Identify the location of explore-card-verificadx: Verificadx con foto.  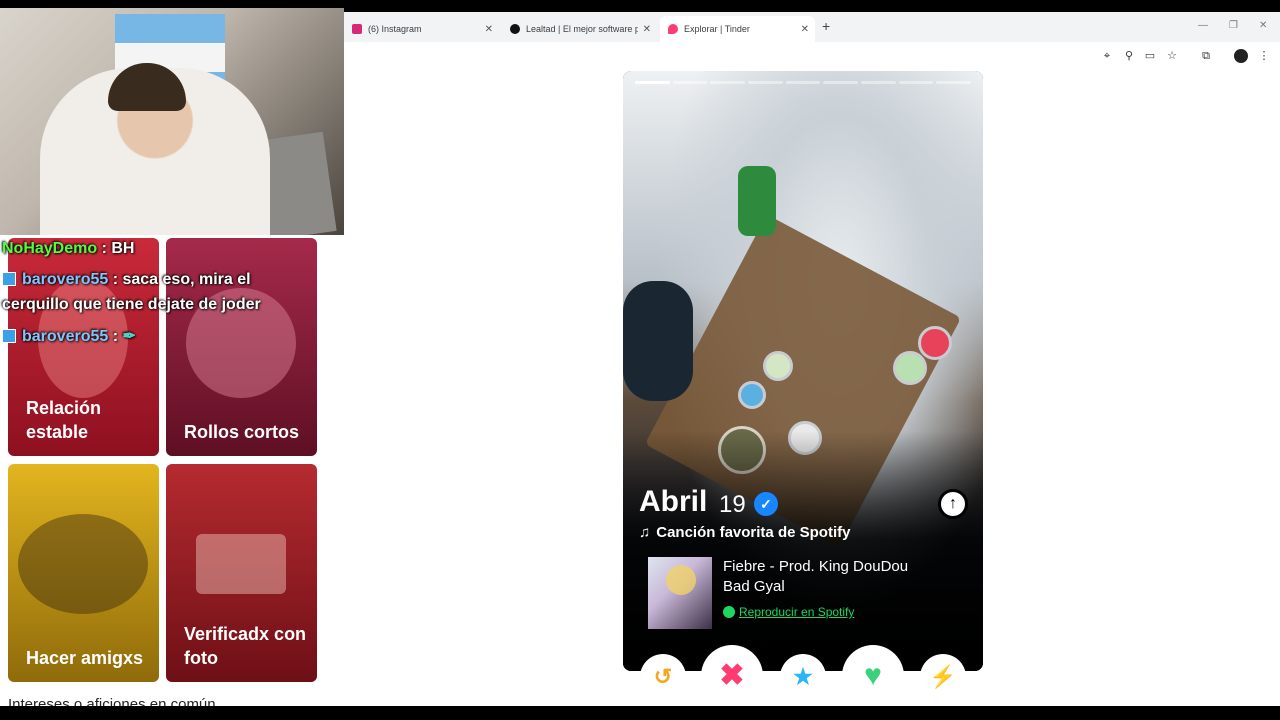
(241, 573).